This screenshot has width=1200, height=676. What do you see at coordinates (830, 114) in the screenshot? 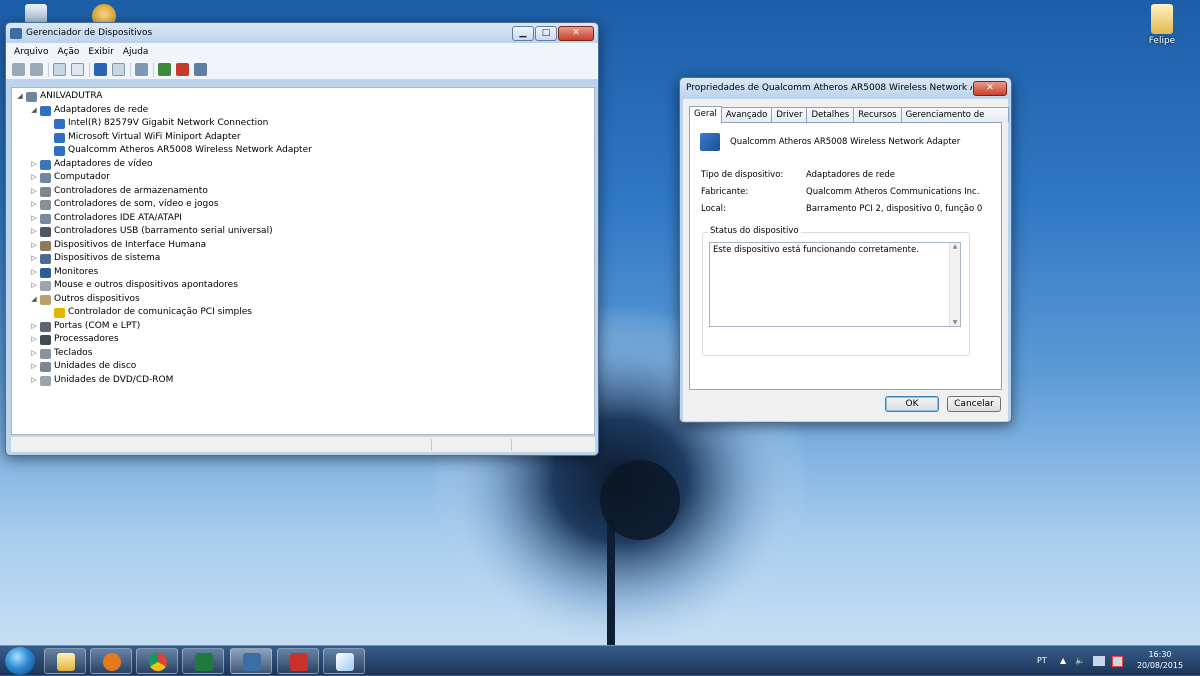
I see `tab-detalhes: Detalhes` at bounding box center [830, 114].